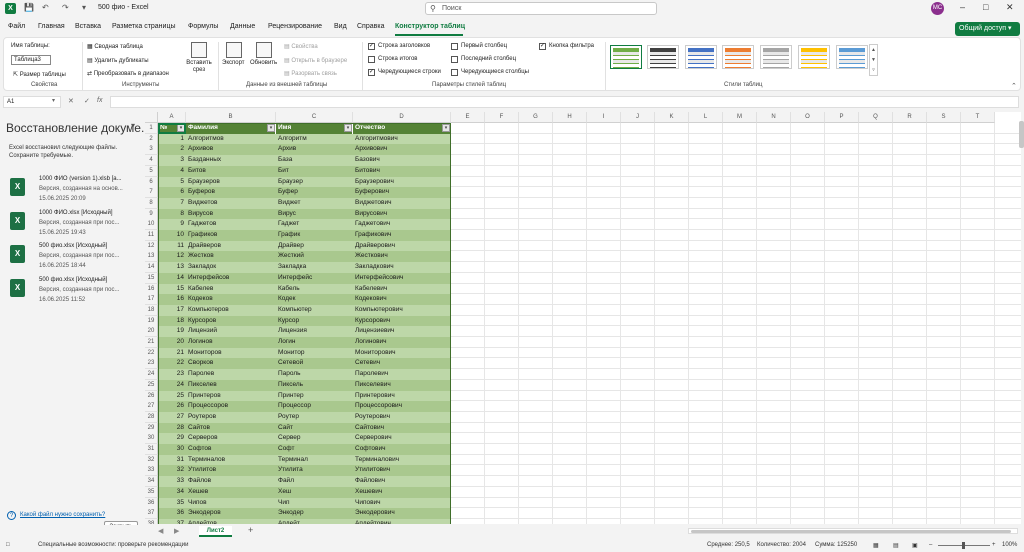  I want to click on row-header: 32, so click(151, 460).